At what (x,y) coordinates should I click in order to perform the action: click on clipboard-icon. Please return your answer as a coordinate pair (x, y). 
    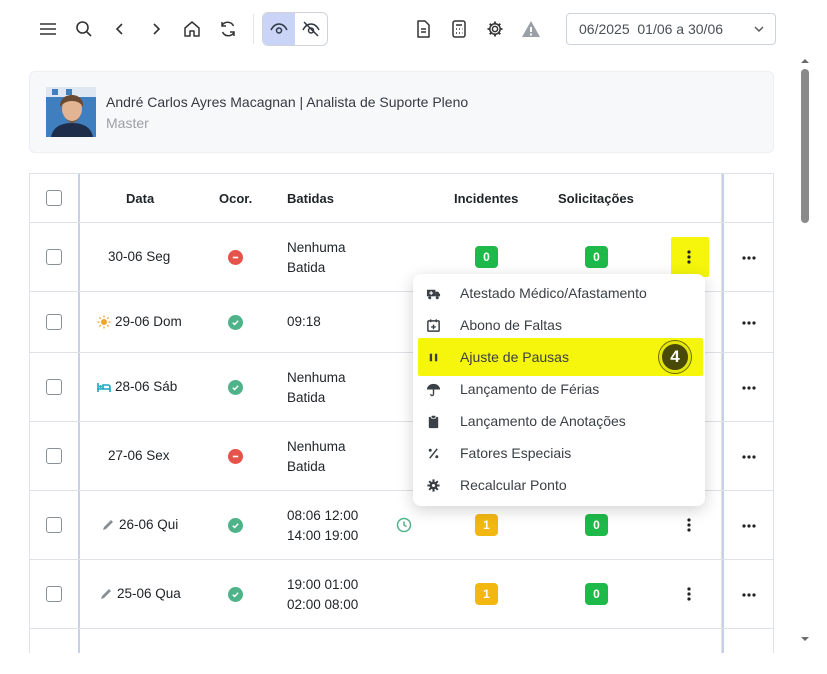
    Looking at the image, I should click on (433, 421).